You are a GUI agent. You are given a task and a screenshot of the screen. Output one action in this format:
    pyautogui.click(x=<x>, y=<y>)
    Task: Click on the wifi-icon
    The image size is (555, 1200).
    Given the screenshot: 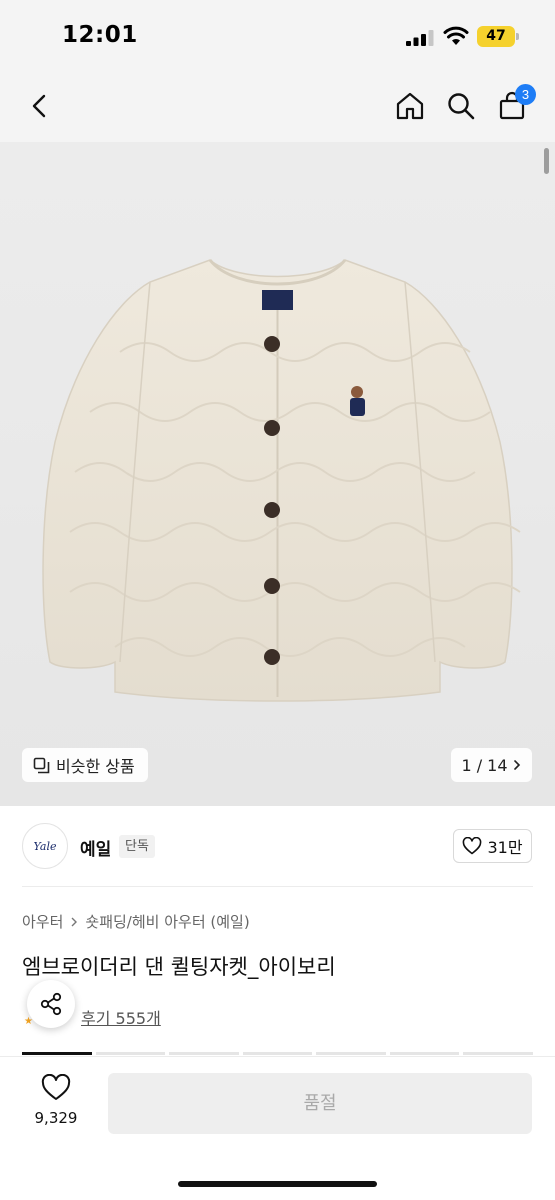 What is the action you would take?
    pyautogui.click(x=456, y=35)
    